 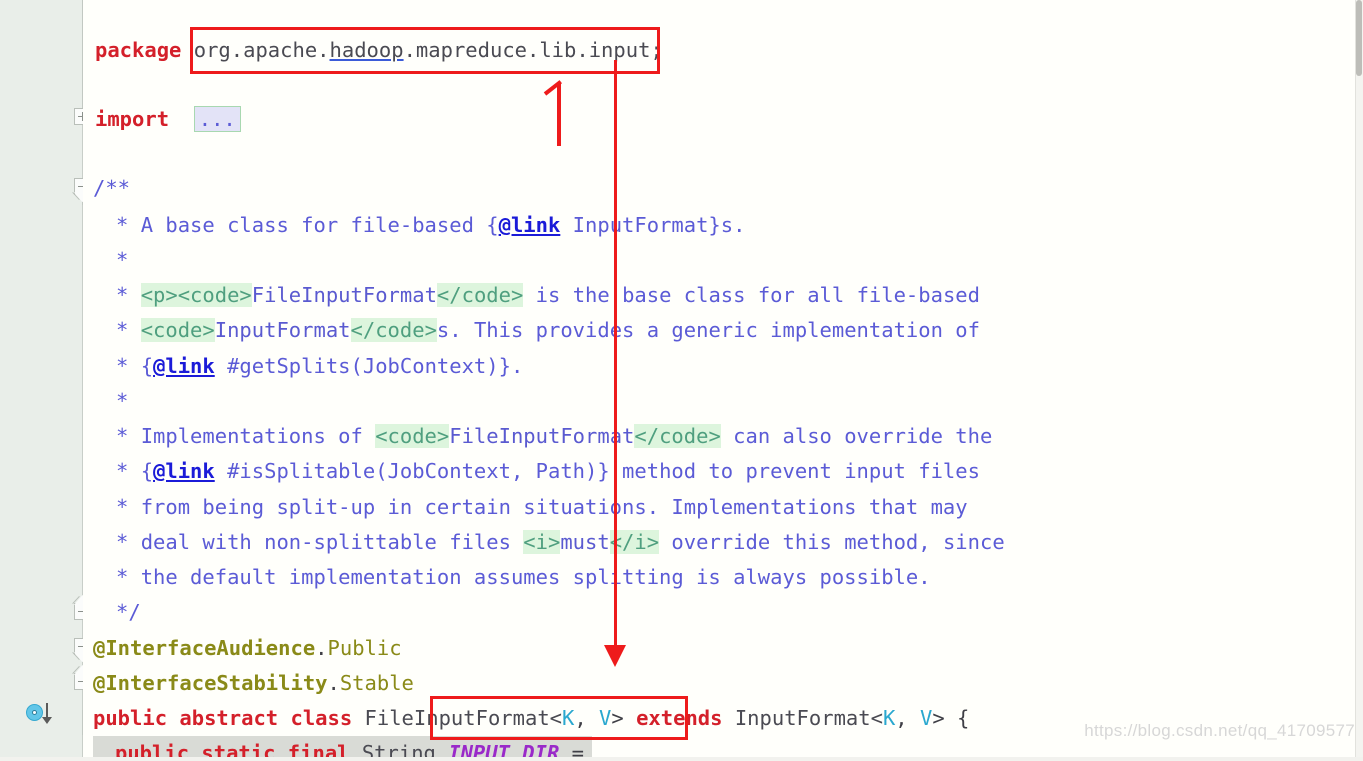 What do you see at coordinates (367, 50) in the screenshot?
I see `package-path-link: hadoop` at bounding box center [367, 50].